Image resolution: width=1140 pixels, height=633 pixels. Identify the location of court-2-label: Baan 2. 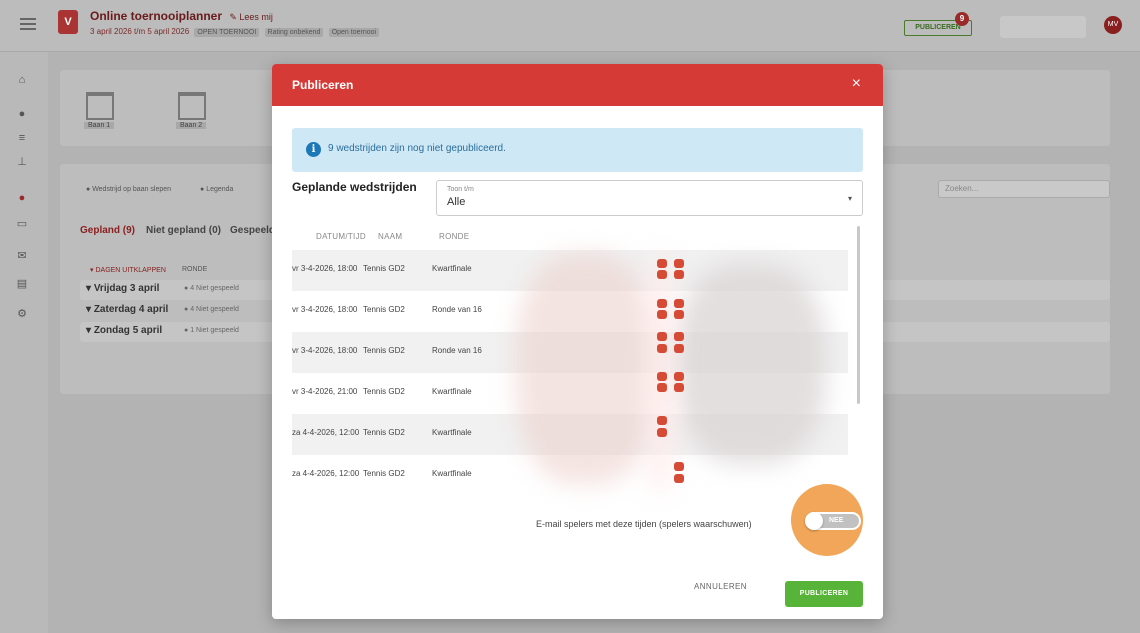
(191, 125).